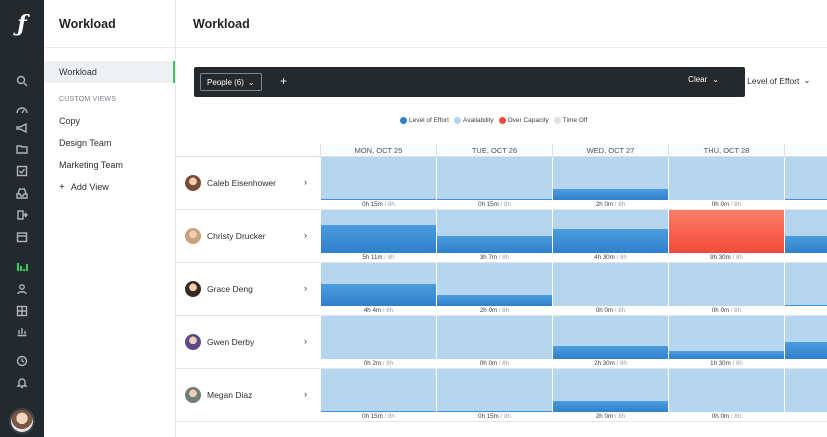 The width and height of the screenshot is (827, 437). I want to click on user-avatar, so click(22, 421).